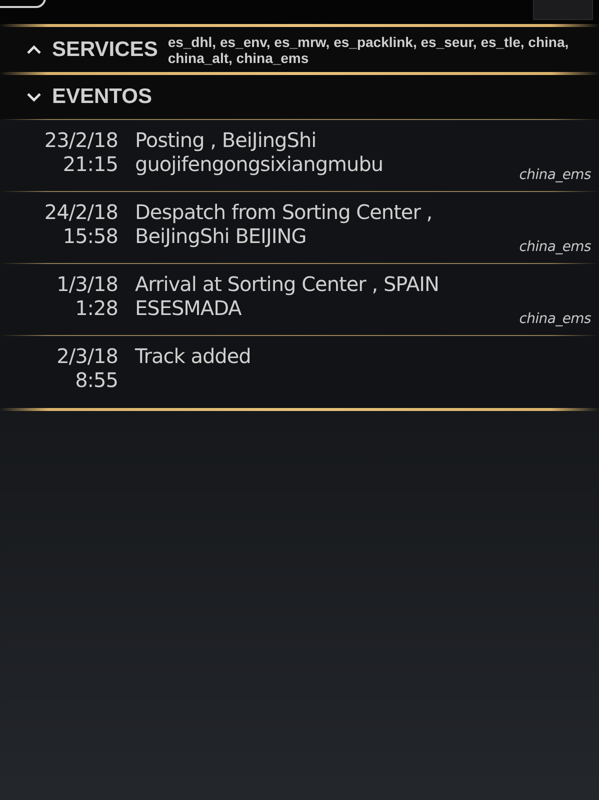 This screenshot has width=599, height=800. What do you see at coordinates (105, 50) in the screenshot?
I see `section-title: SERVICES` at bounding box center [105, 50].